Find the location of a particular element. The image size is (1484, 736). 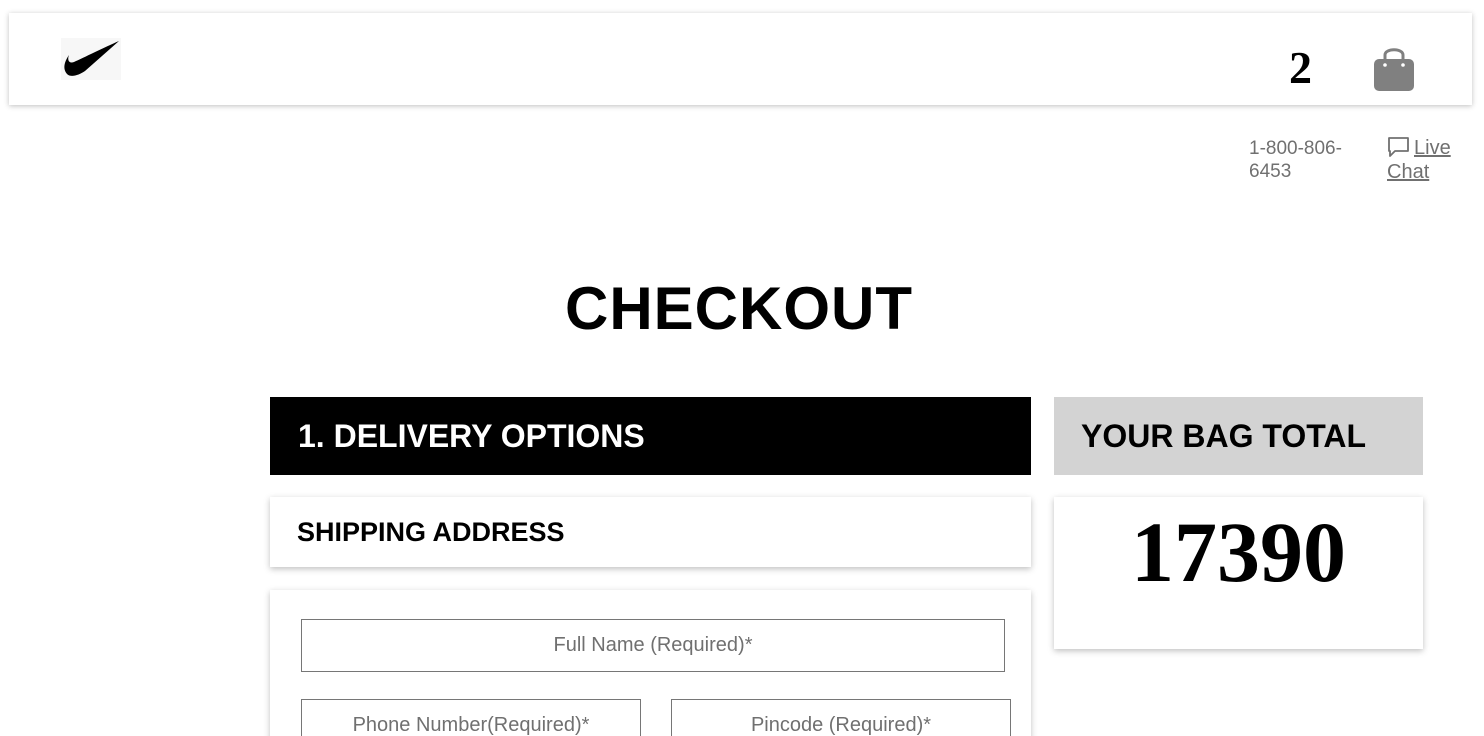

full-name-field is located at coordinates (653, 645).